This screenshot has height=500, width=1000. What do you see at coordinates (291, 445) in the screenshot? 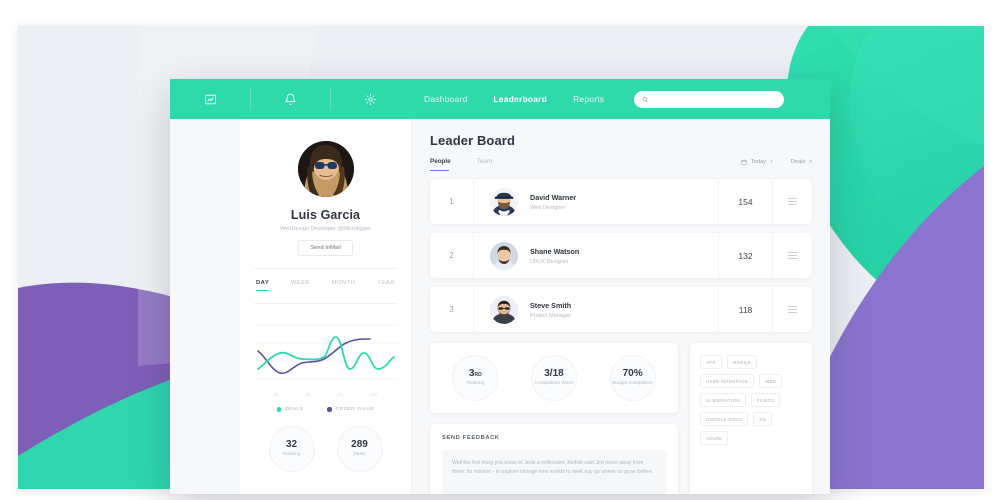
I see `stat-value-ranking: 32` at bounding box center [291, 445].